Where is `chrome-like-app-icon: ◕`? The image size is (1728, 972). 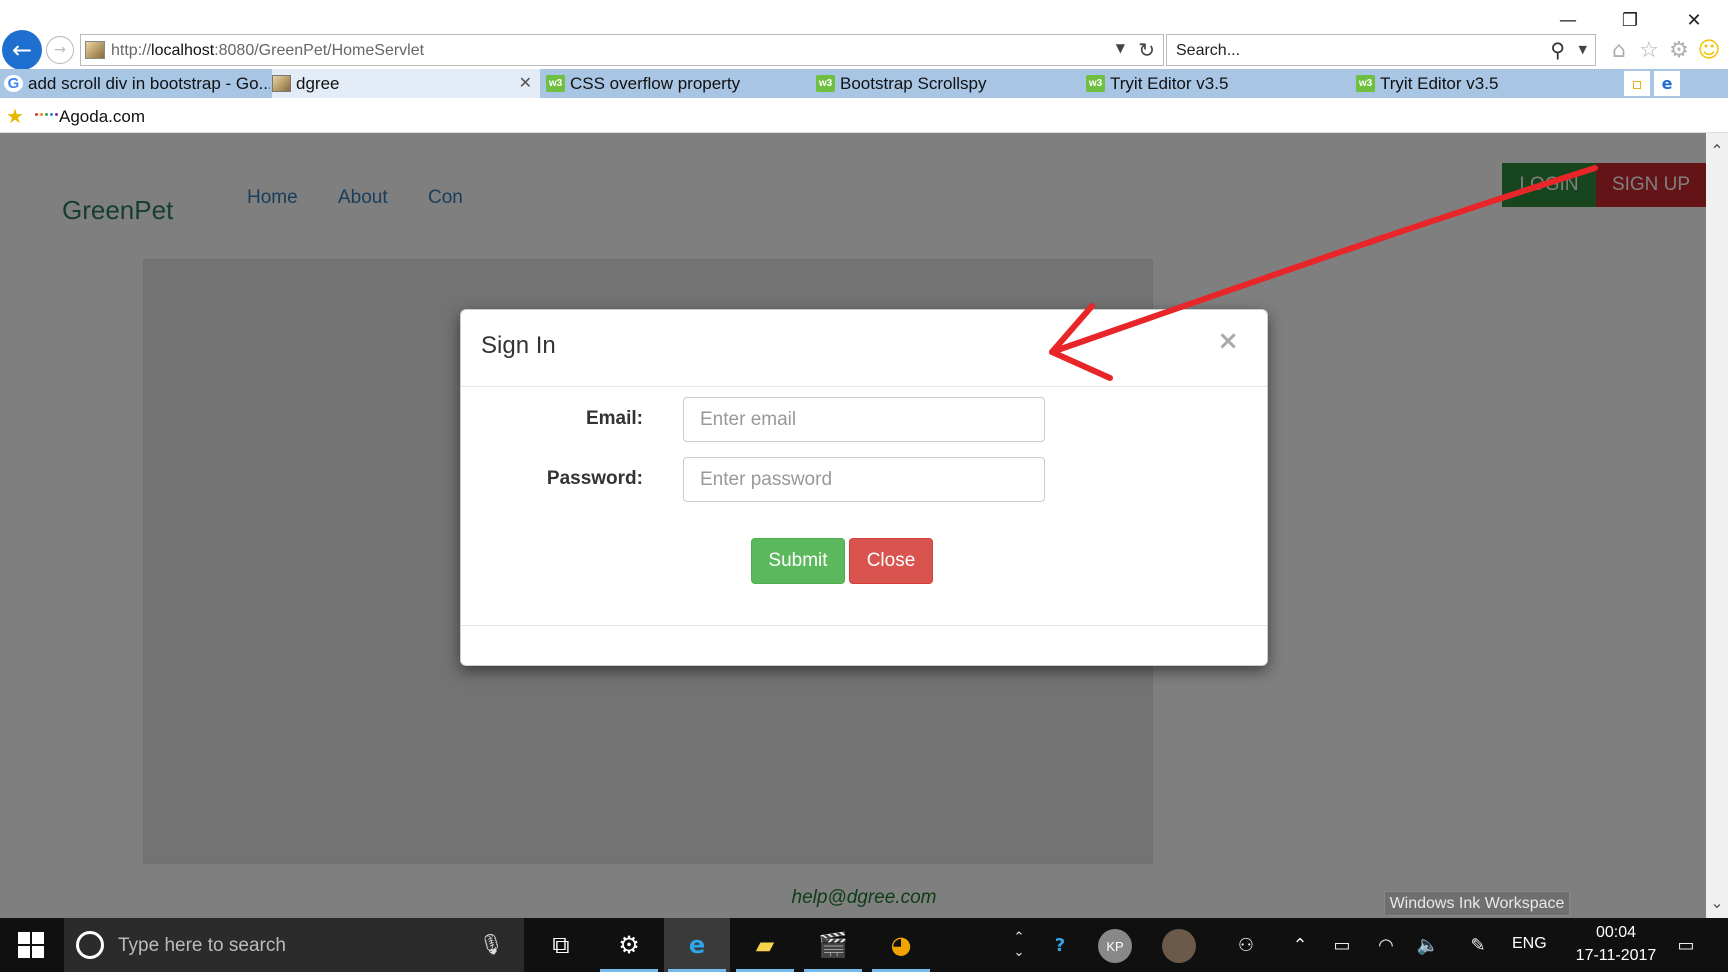
chrome-like-app-icon: ◕ is located at coordinates (901, 945).